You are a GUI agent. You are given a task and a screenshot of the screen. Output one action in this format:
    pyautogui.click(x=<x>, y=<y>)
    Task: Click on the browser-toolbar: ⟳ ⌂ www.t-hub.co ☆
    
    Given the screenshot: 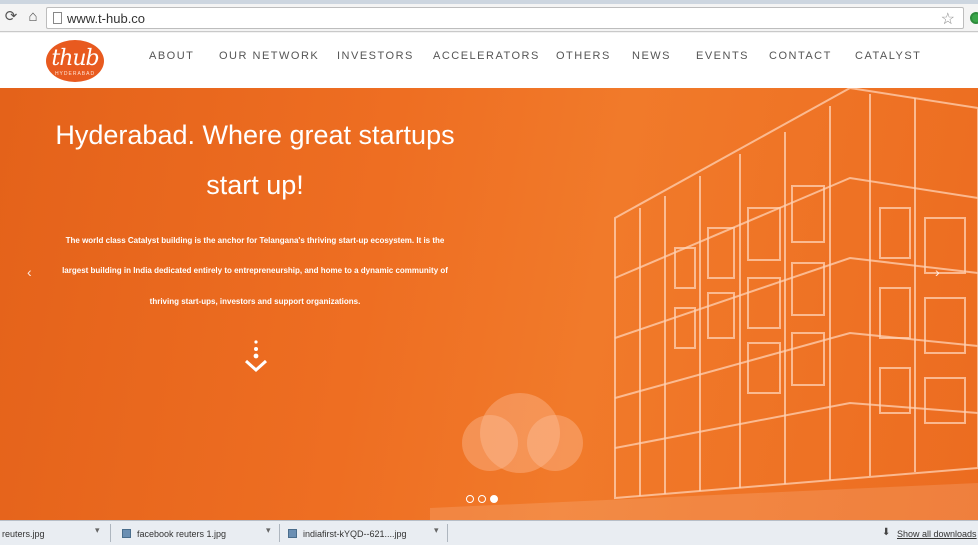 What is the action you would take?
    pyautogui.click(x=489, y=18)
    